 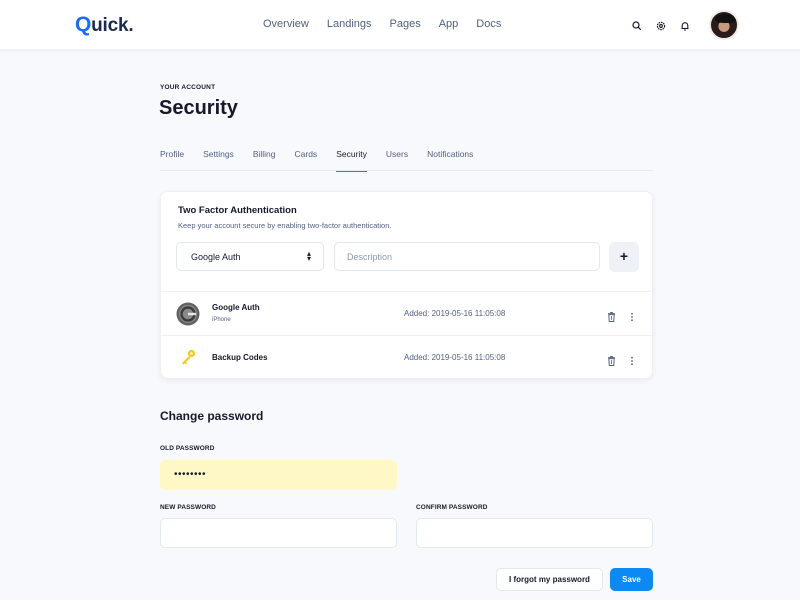 I want to click on tab-profile: Profile, so click(x=172, y=157).